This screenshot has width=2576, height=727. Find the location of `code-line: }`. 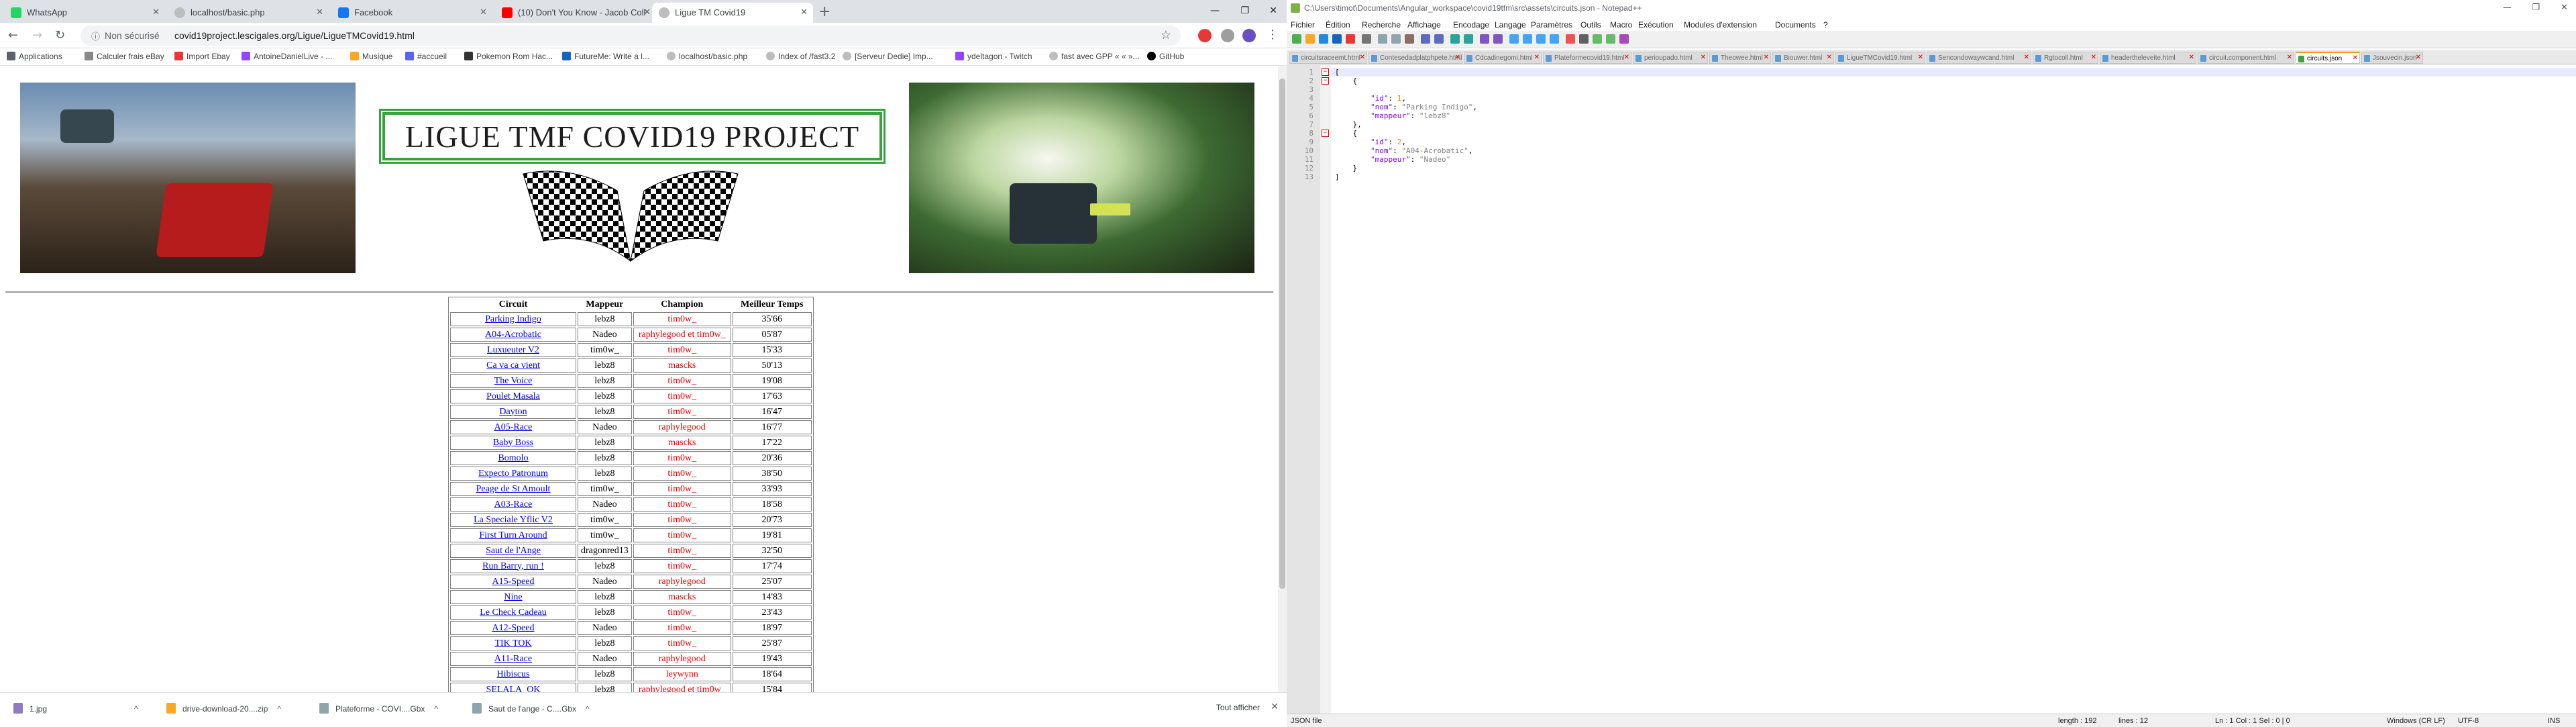

code-line: } is located at coordinates (1346, 169).